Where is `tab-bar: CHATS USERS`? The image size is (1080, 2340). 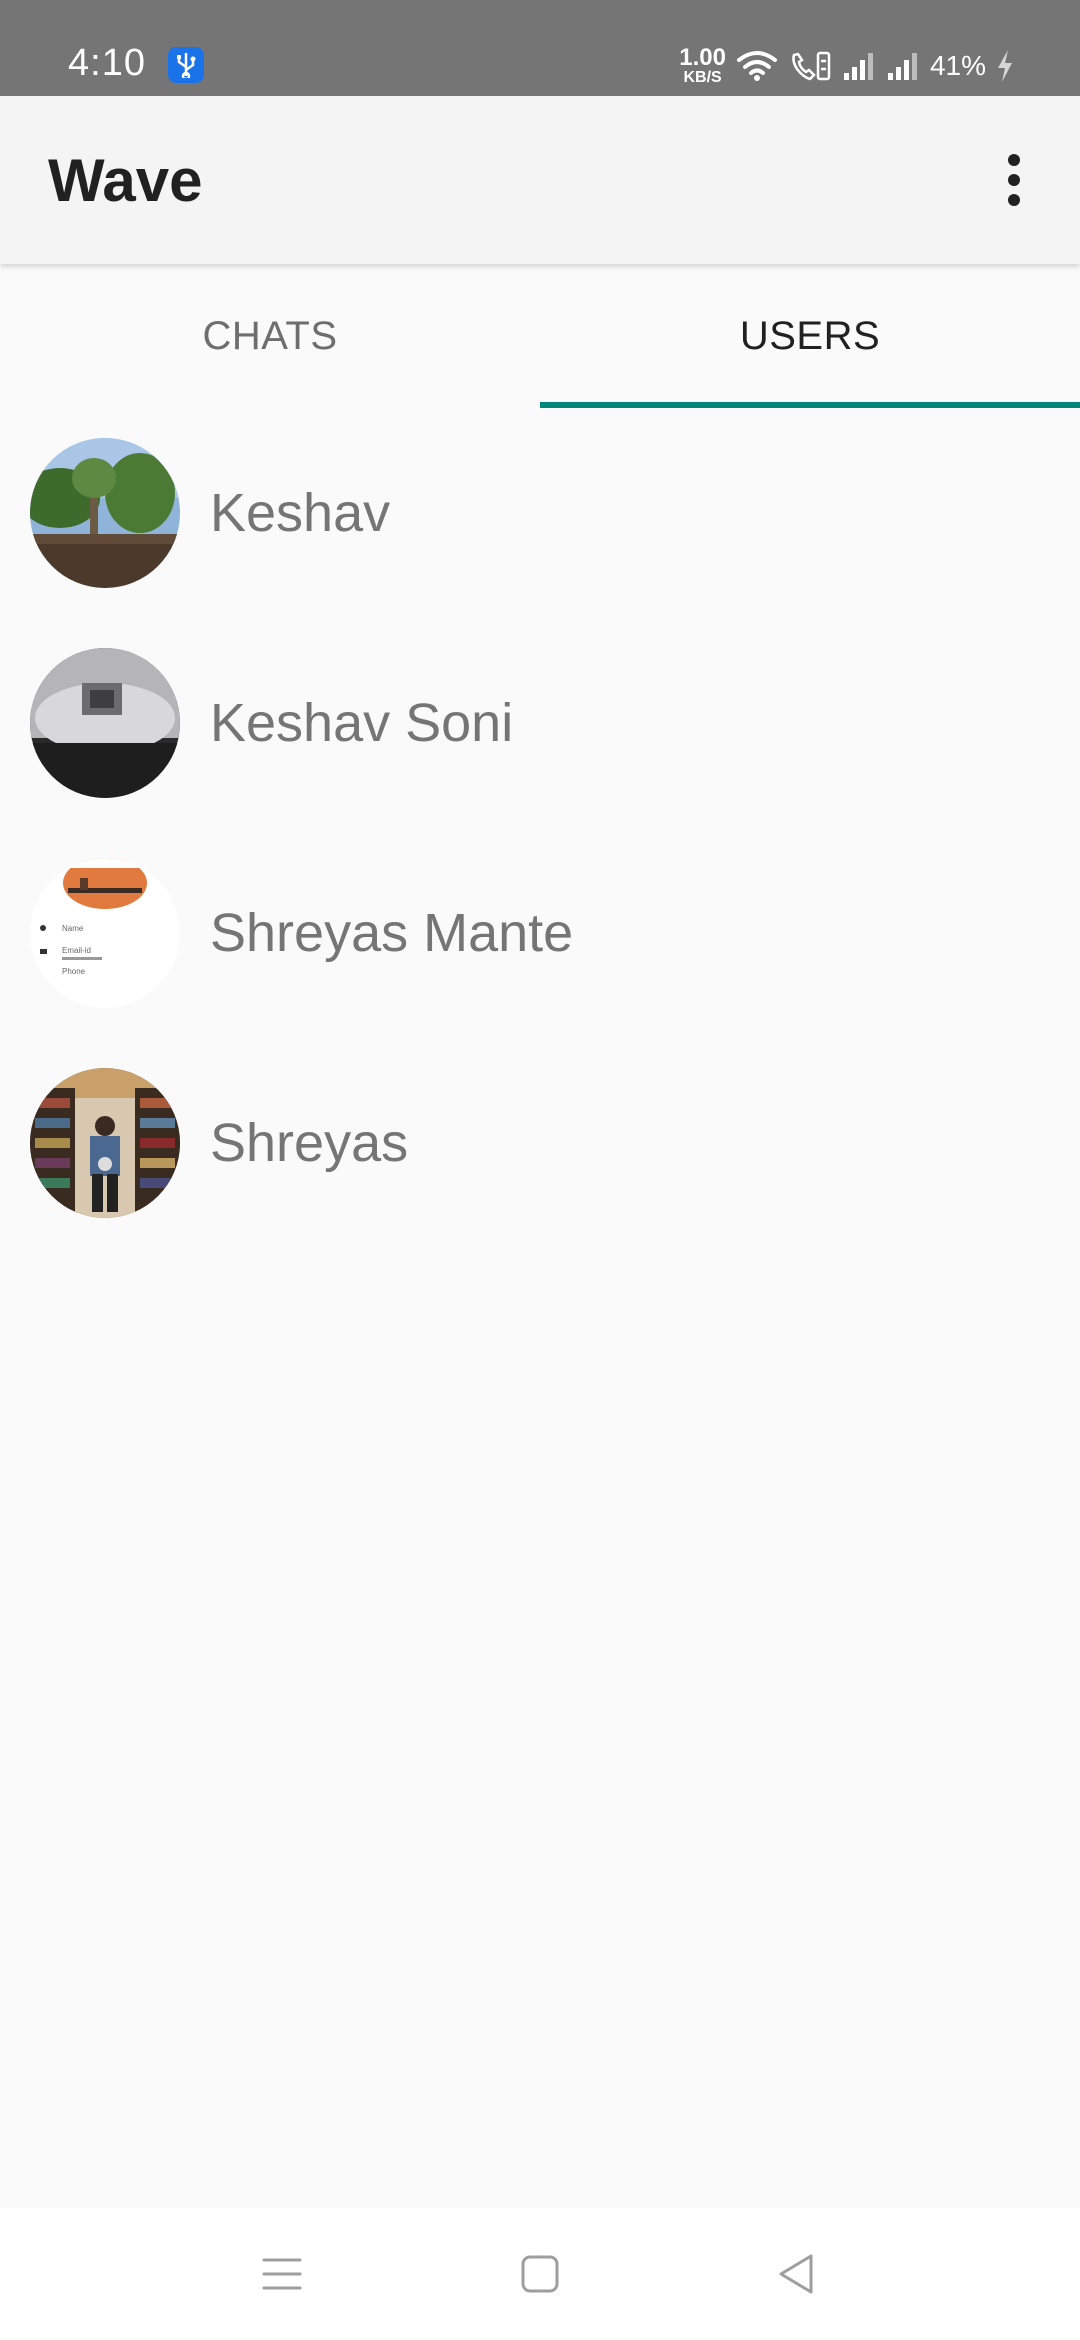 tab-bar: CHATS USERS is located at coordinates (540, 336).